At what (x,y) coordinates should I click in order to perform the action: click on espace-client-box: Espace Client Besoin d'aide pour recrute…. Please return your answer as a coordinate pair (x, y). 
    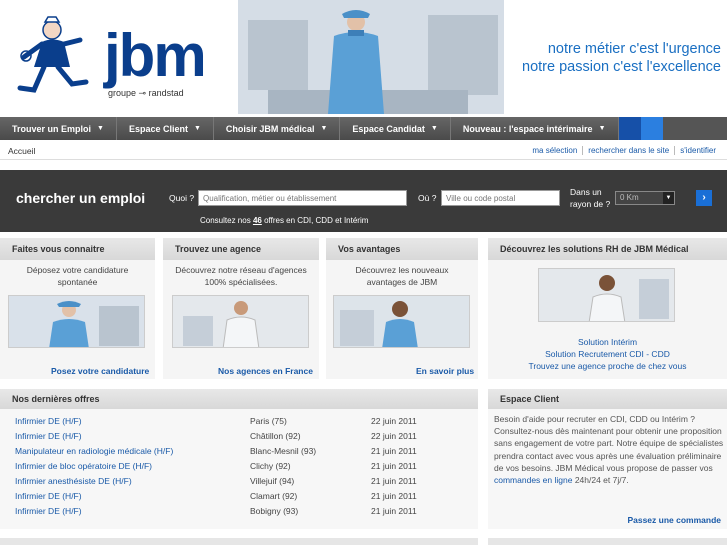
    Looking at the image, I should click on (607, 459).